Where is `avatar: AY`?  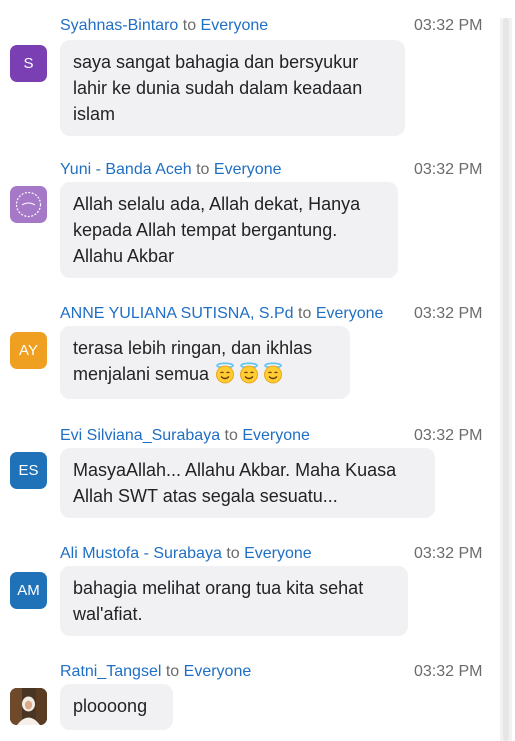 avatar: AY is located at coordinates (28, 350).